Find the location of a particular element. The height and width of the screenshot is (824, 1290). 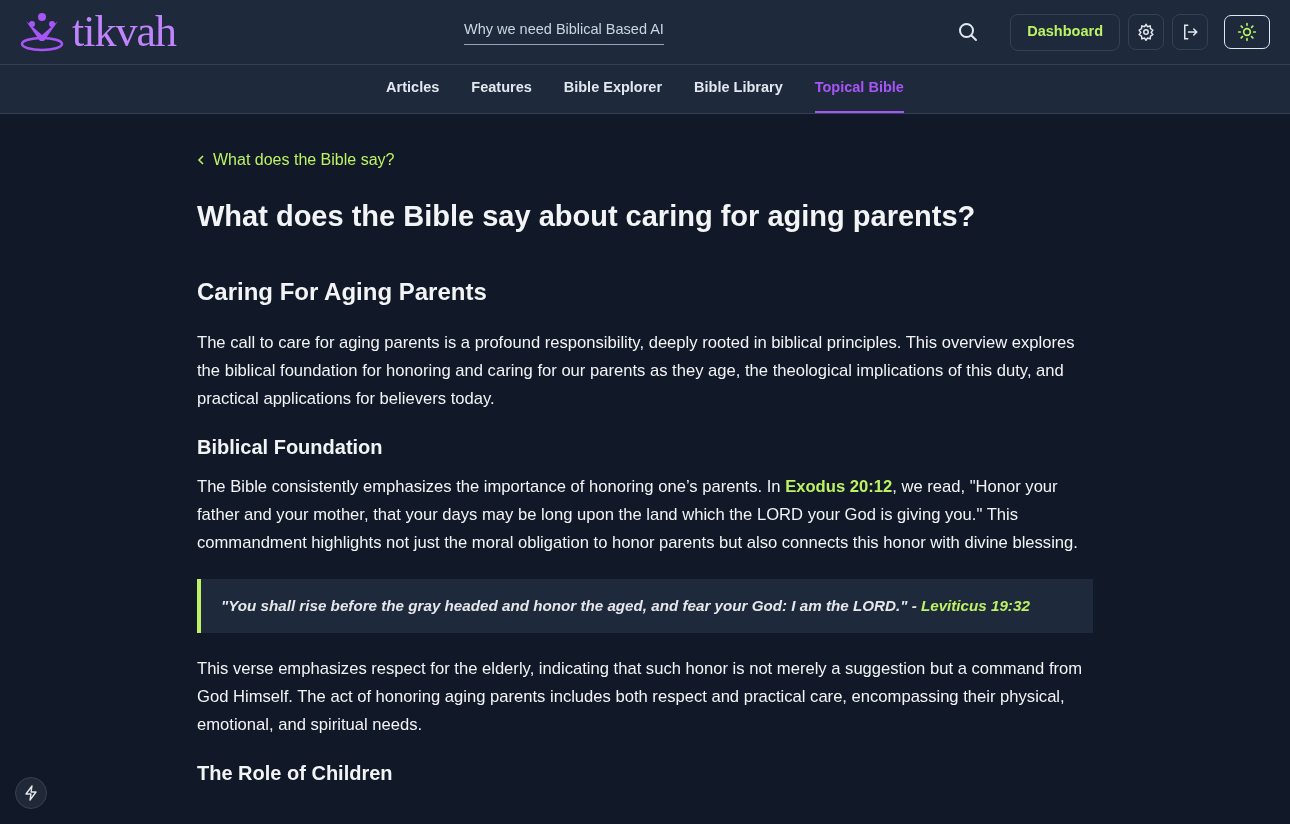

dashboard-button: Dashboard is located at coordinates (1065, 32).